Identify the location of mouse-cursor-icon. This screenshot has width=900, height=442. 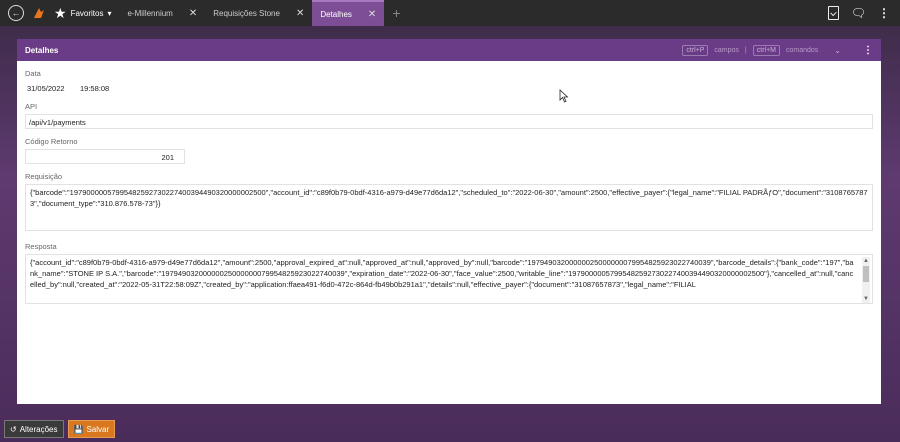
(564, 96).